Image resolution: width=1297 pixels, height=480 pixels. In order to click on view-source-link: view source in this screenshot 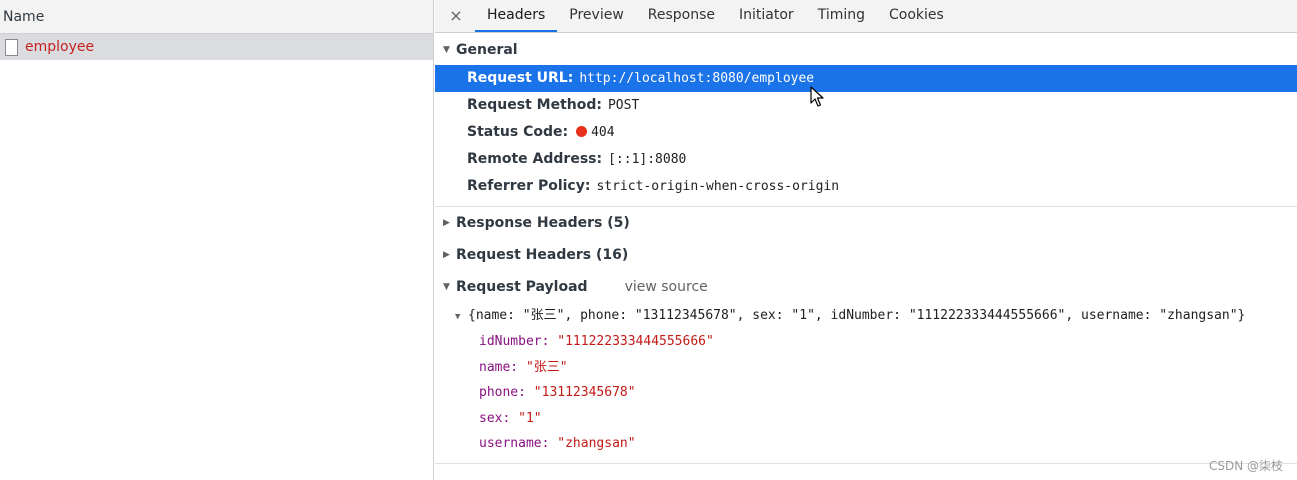, I will do `click(666, 287)`.